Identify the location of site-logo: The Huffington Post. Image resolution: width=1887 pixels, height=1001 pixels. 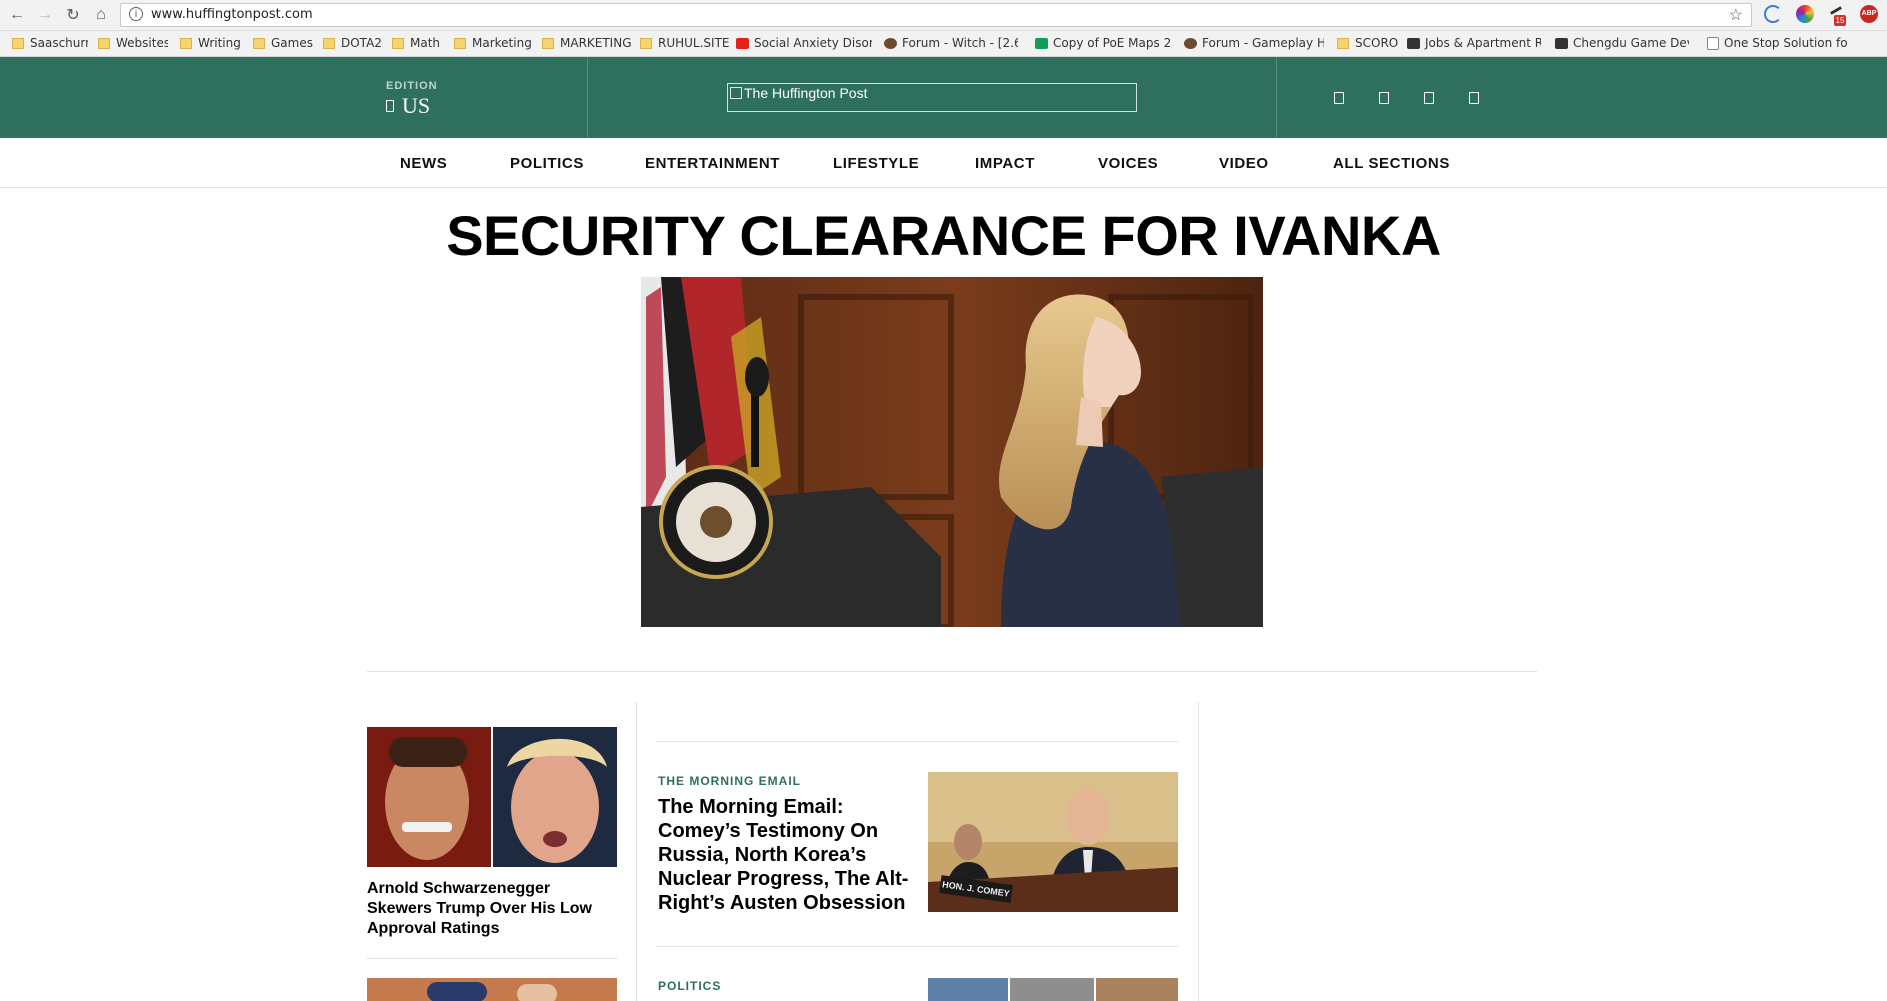
(932, 97).